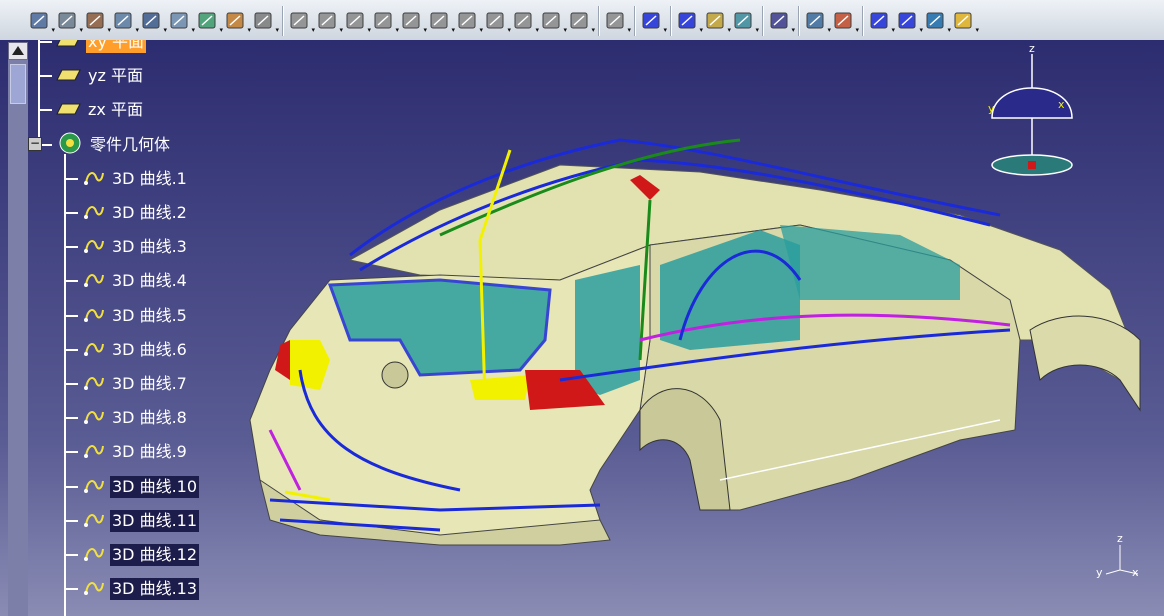 The image size is (1164, 616). What do you see at coordinates (18, 51) in the screenshot?
I see `scroll-up-button` at bounding box center [18, 51].